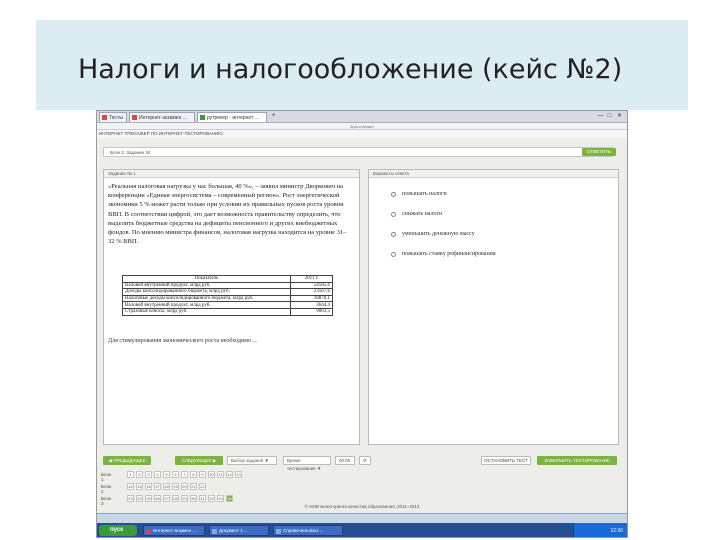 This screenshot has height=540, width=720. Describe the element at coordinates (148, 474) in the screenshot. I see `question-number: 3` at that location.